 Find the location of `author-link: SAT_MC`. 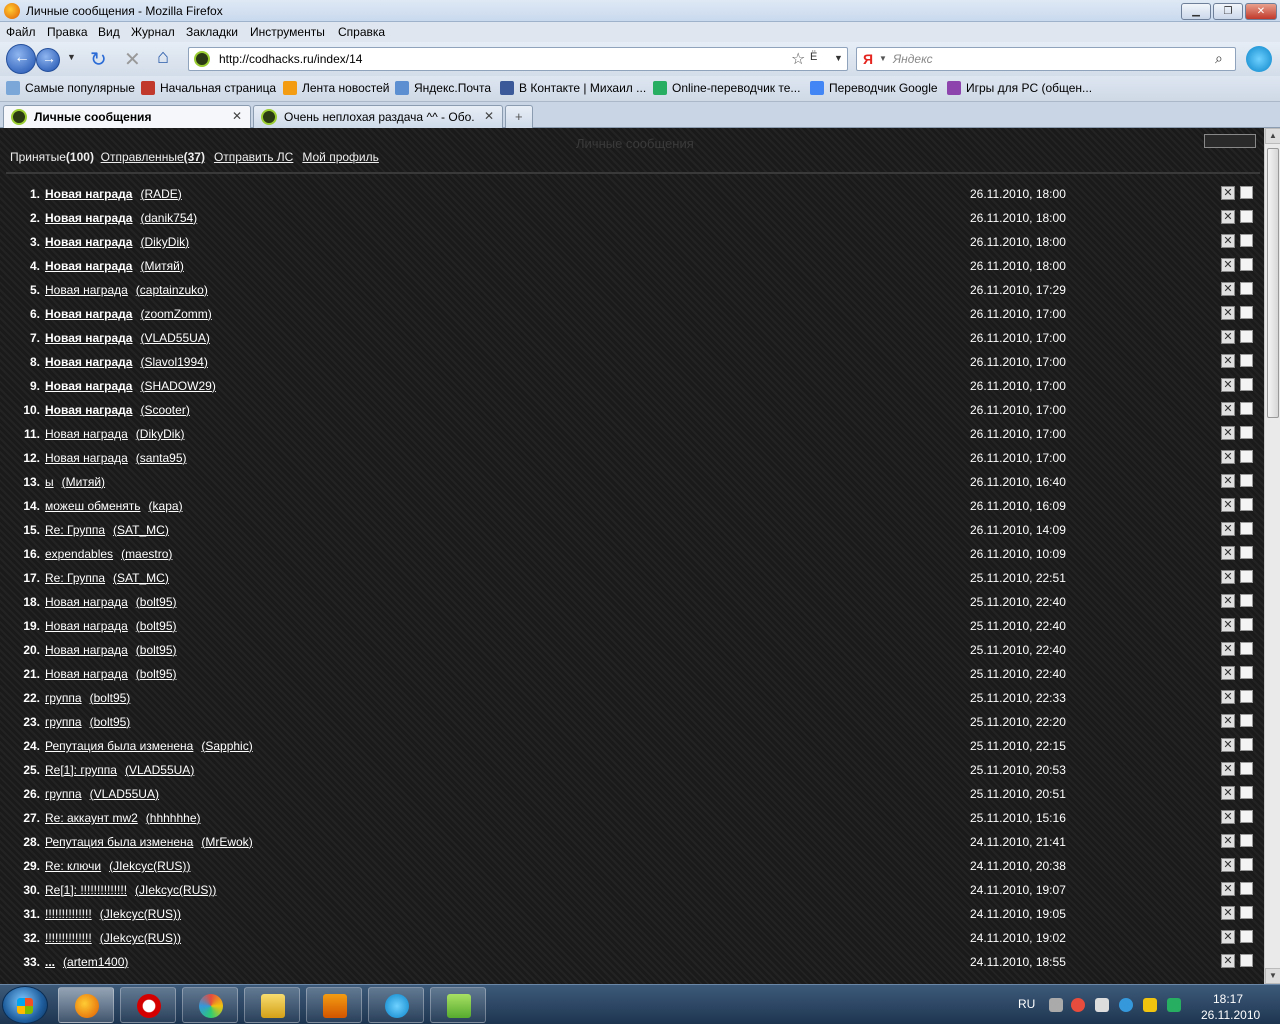

author-link: SAT_MC is located at coordinates (141, 578).